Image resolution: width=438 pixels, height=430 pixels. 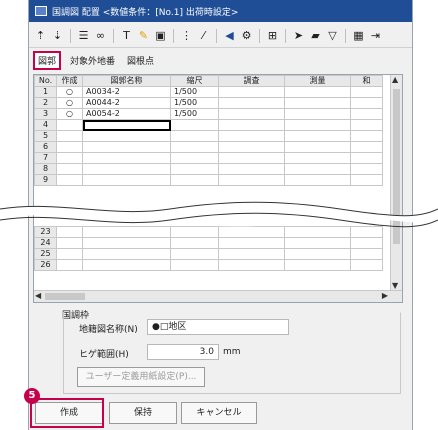 What do you see at coordinates (45, 114) in the screenshot?
I see `row-number: 3` at bounding box center [45, 114].